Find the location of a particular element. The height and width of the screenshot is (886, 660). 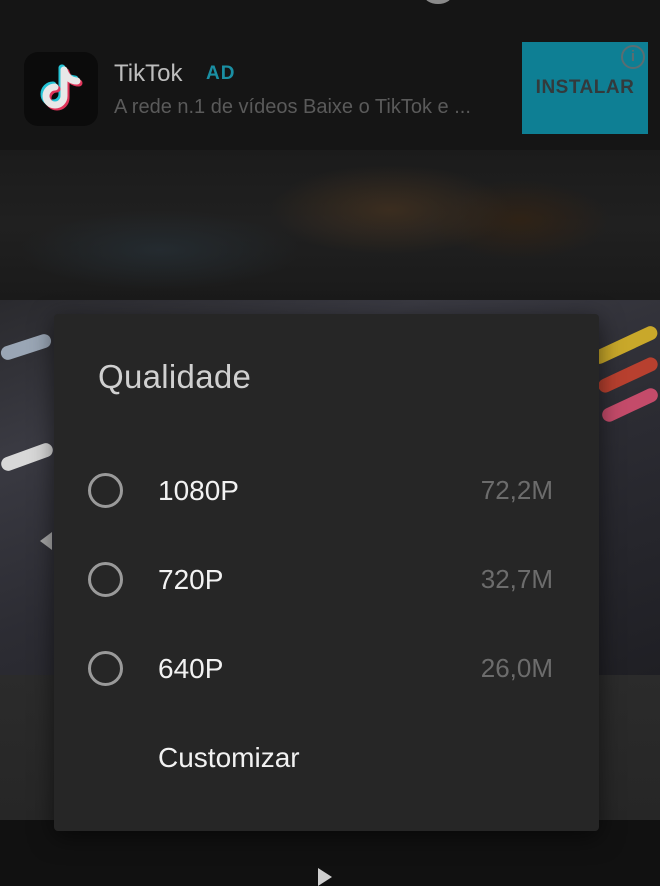

quality-option-1080p: 1080P 72,2M is located at coordinates (326, 491).